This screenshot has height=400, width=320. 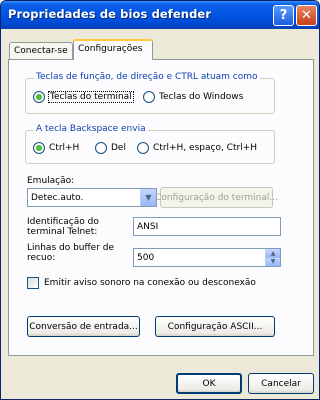 I want to click on ok-button: OK, so click(x=209, y=383).